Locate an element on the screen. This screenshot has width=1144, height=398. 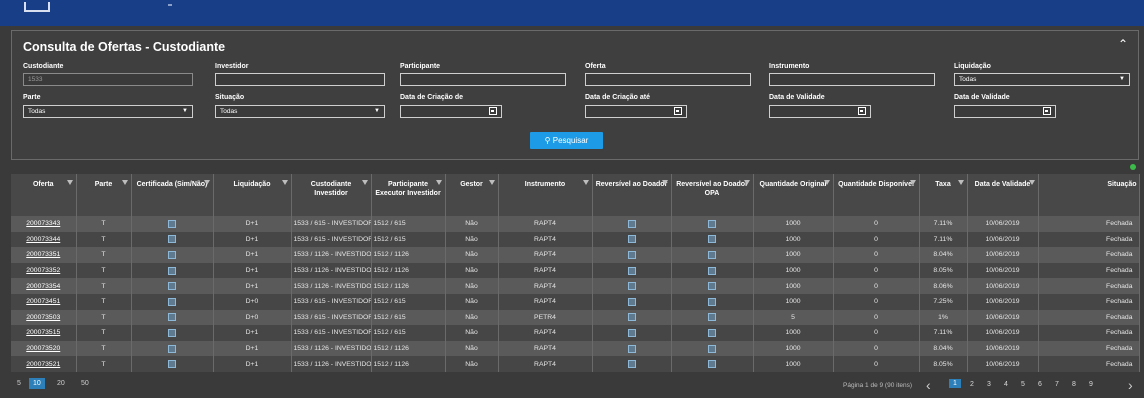
page-size-option: 10 is located at coordinates (37, 383).